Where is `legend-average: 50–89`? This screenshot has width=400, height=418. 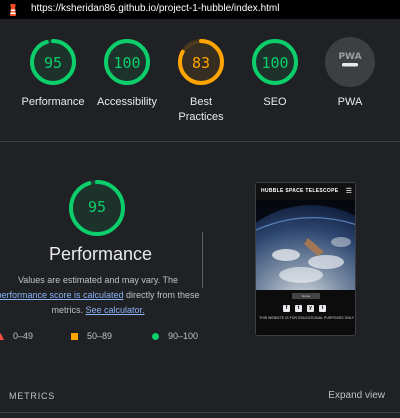
legend-average: 50–89 is located at coordinates (91, 336).